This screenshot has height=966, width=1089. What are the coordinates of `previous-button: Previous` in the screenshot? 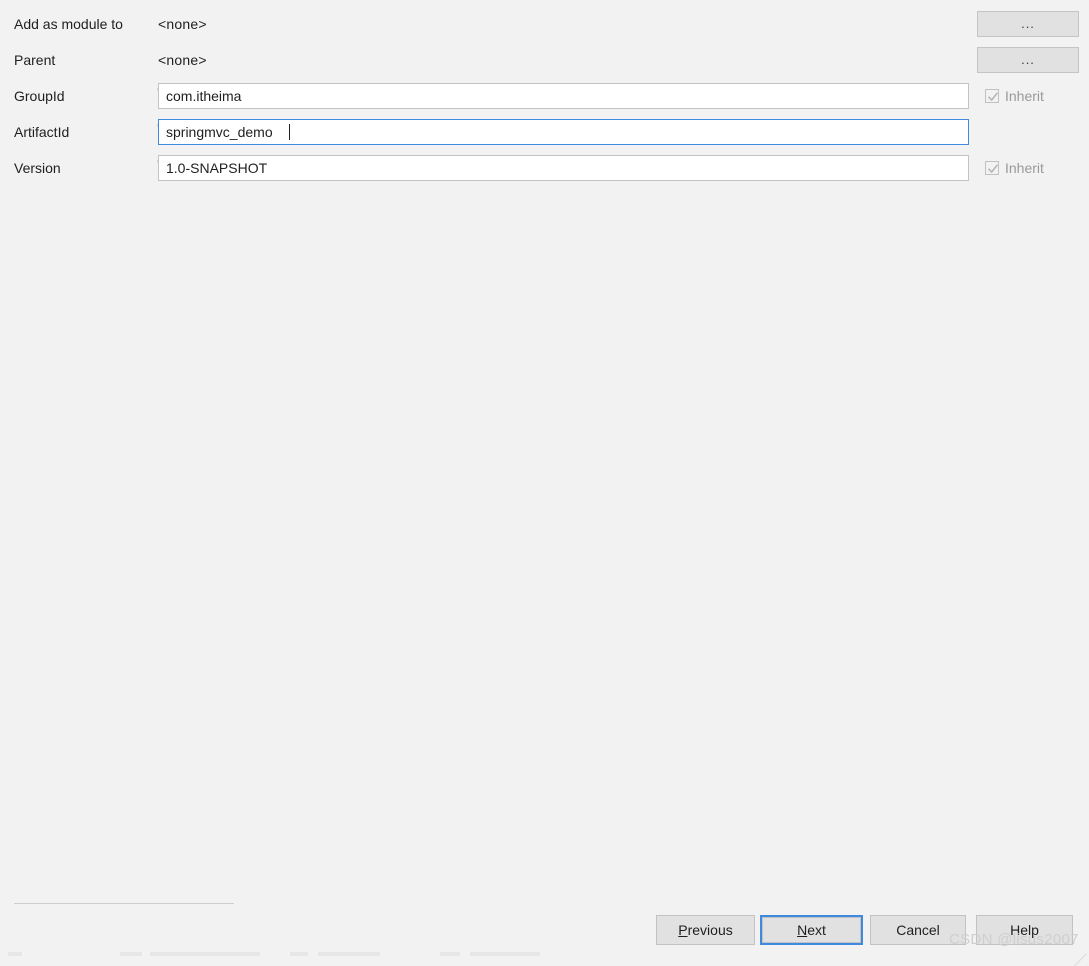 It's located at (705, 930).